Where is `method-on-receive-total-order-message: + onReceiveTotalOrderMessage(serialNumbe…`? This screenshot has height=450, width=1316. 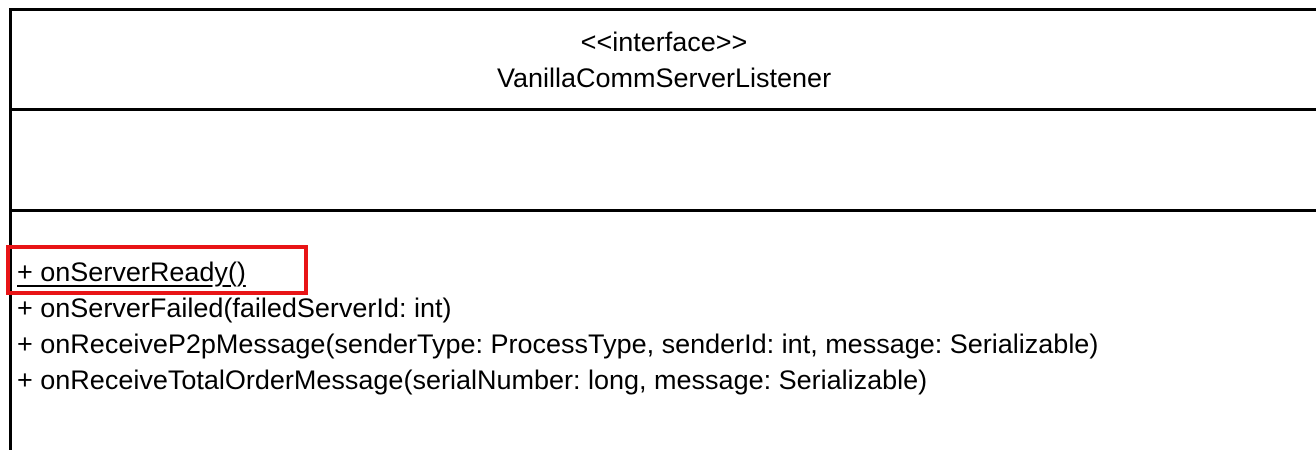
method-on-receive-total-order-message: + onReceiveTotalOrderMessage(serialNumbe… is located at coordinates (666, 380).